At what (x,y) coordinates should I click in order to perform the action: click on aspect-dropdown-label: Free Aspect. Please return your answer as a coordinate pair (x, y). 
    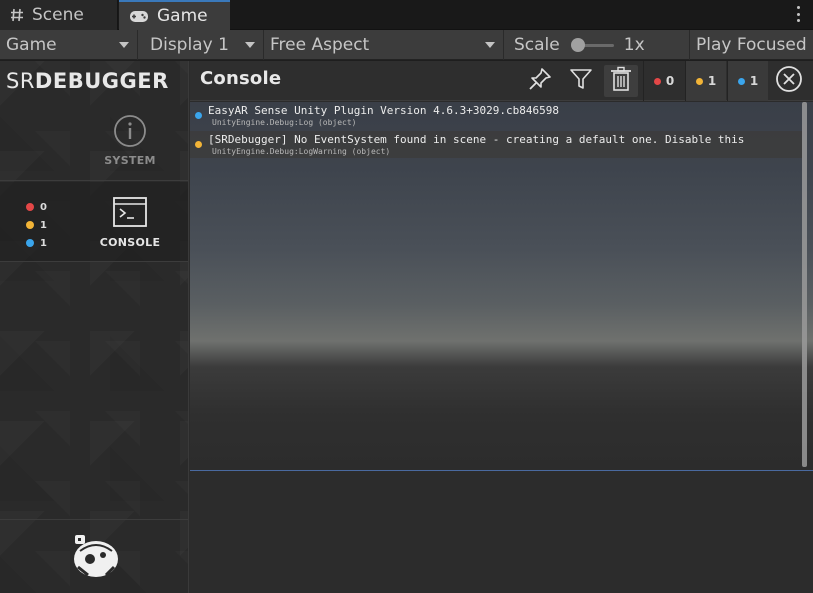
    Looking at the image, I should click on (320, 45).